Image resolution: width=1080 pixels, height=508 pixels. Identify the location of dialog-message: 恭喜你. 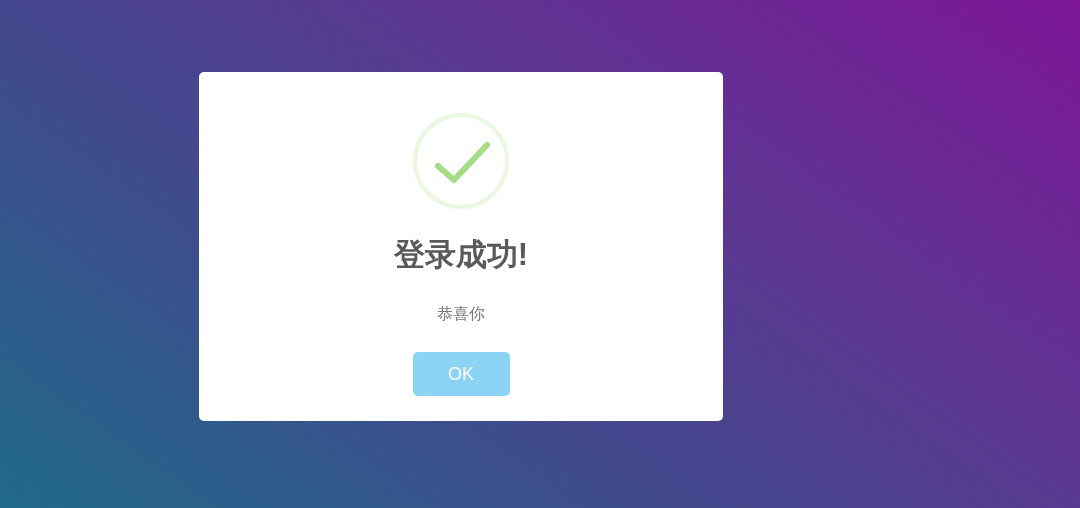
(461, 314).